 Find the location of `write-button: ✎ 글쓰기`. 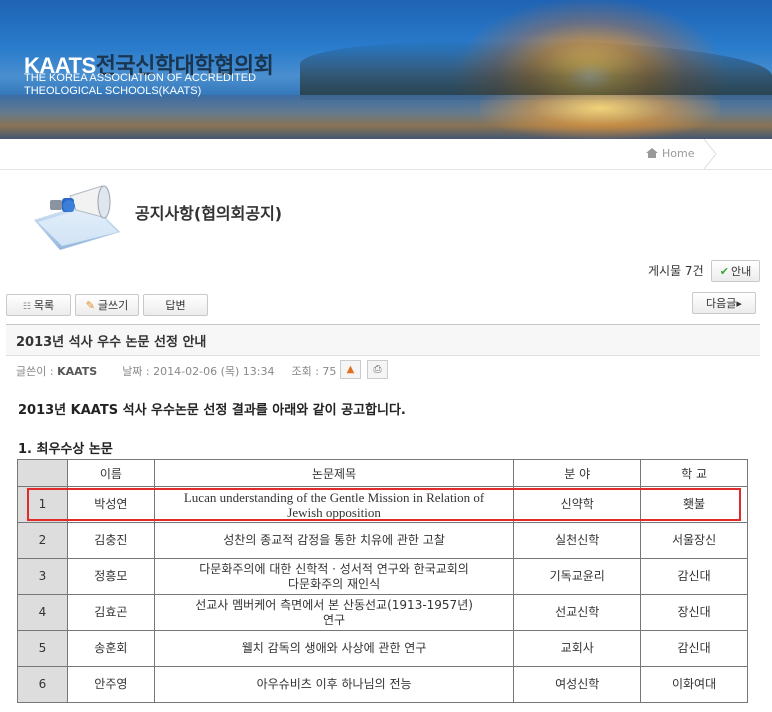

write-button: ✎ 글쓰기 is located at coordinates (107, 305).